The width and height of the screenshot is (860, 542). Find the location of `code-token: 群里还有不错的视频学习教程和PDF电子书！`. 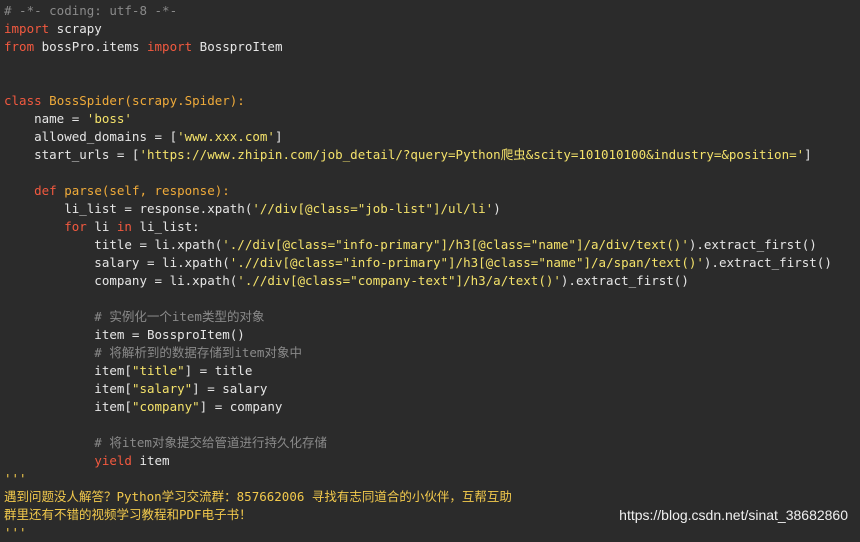

code-token: 群里还有不错的视频学习教程和PDF电子书！ is located at coordinates (128, 514).